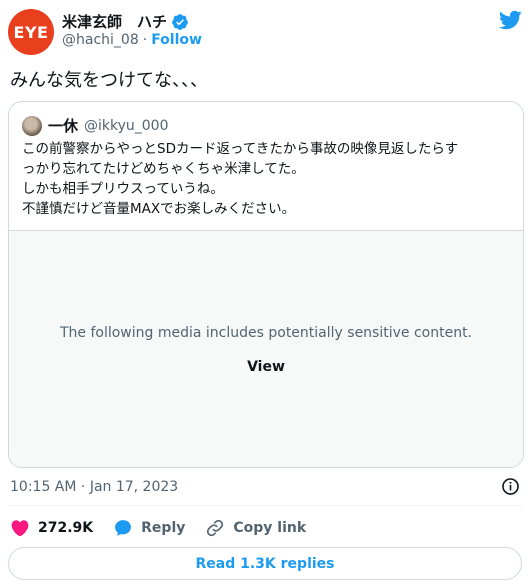 The image size is (530, 587). I want to click on author-handle-row: @hachi_08 · Follow, so click(132, 40).